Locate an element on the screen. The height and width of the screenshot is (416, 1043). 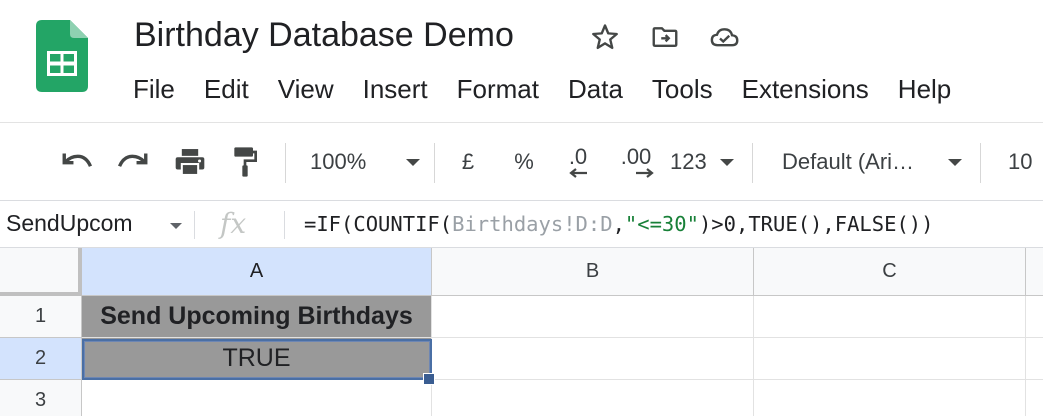
undo-icon is located at coordinates (77, 162).